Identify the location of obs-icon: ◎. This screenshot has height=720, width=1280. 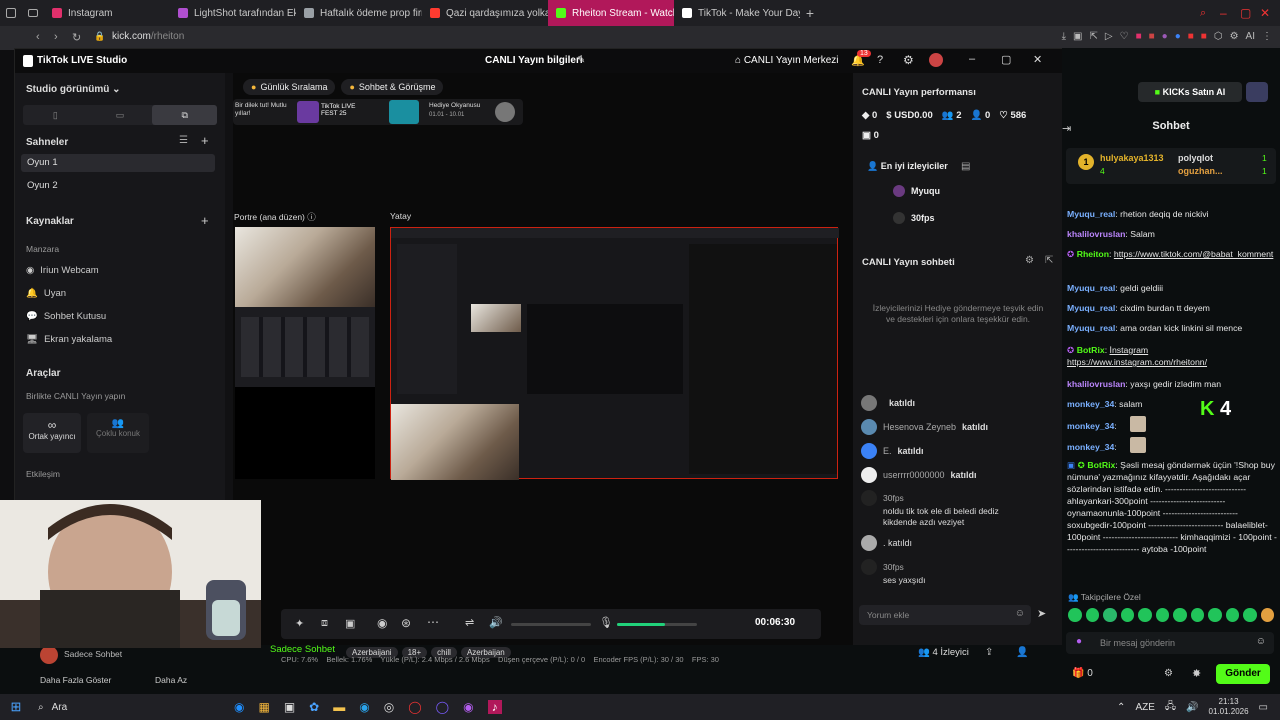
(389, 707).